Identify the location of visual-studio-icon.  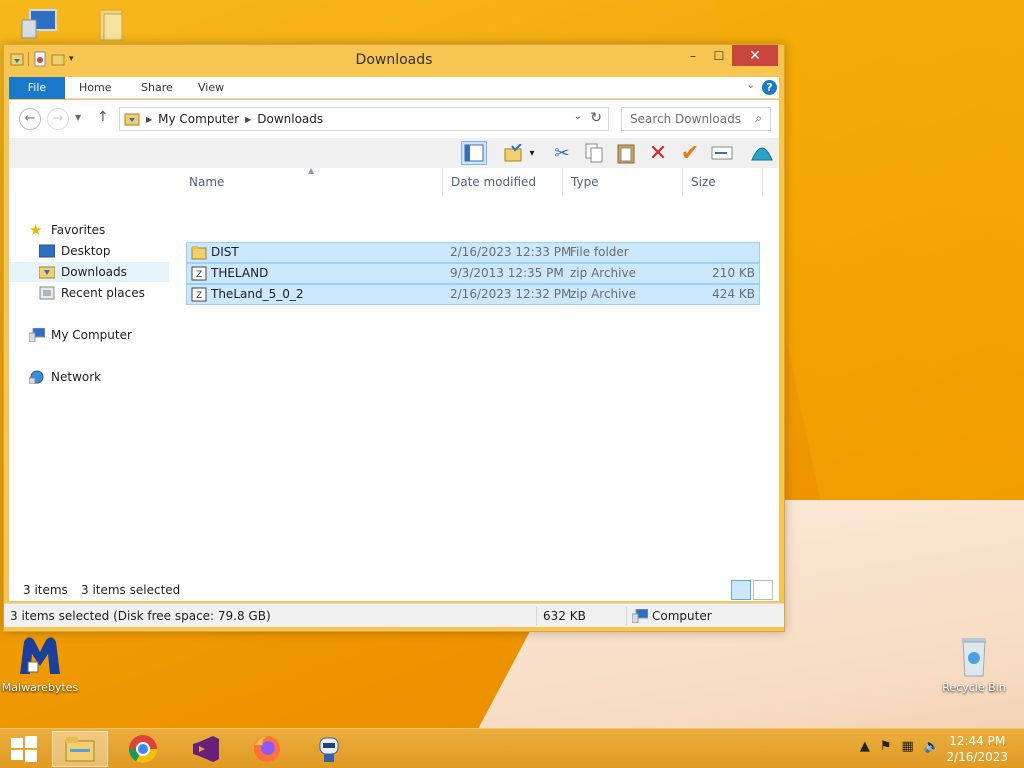
(206, 749).